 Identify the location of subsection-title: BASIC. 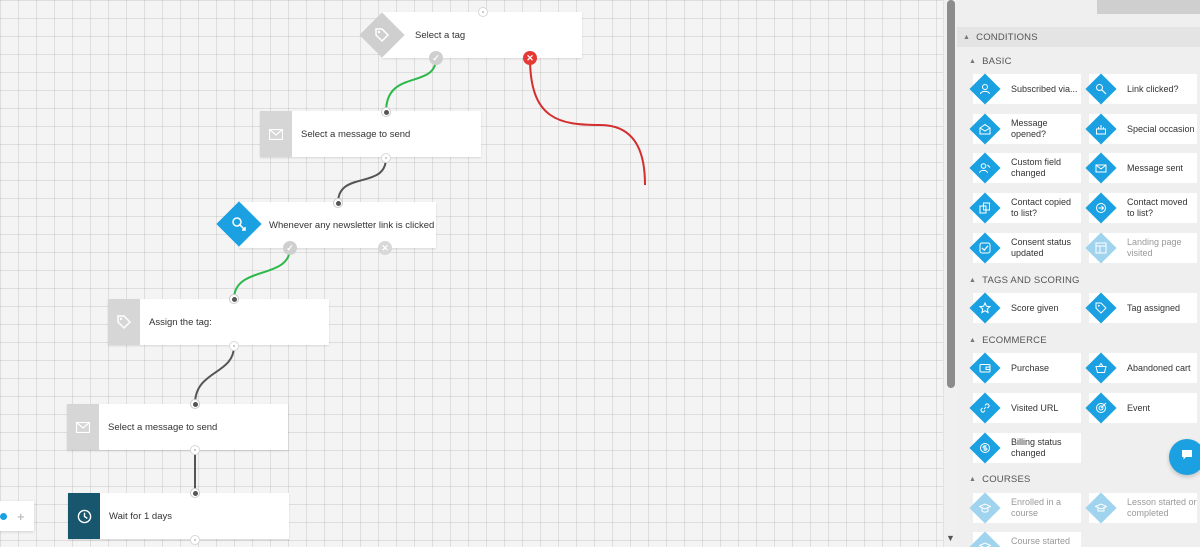
(997, 61).